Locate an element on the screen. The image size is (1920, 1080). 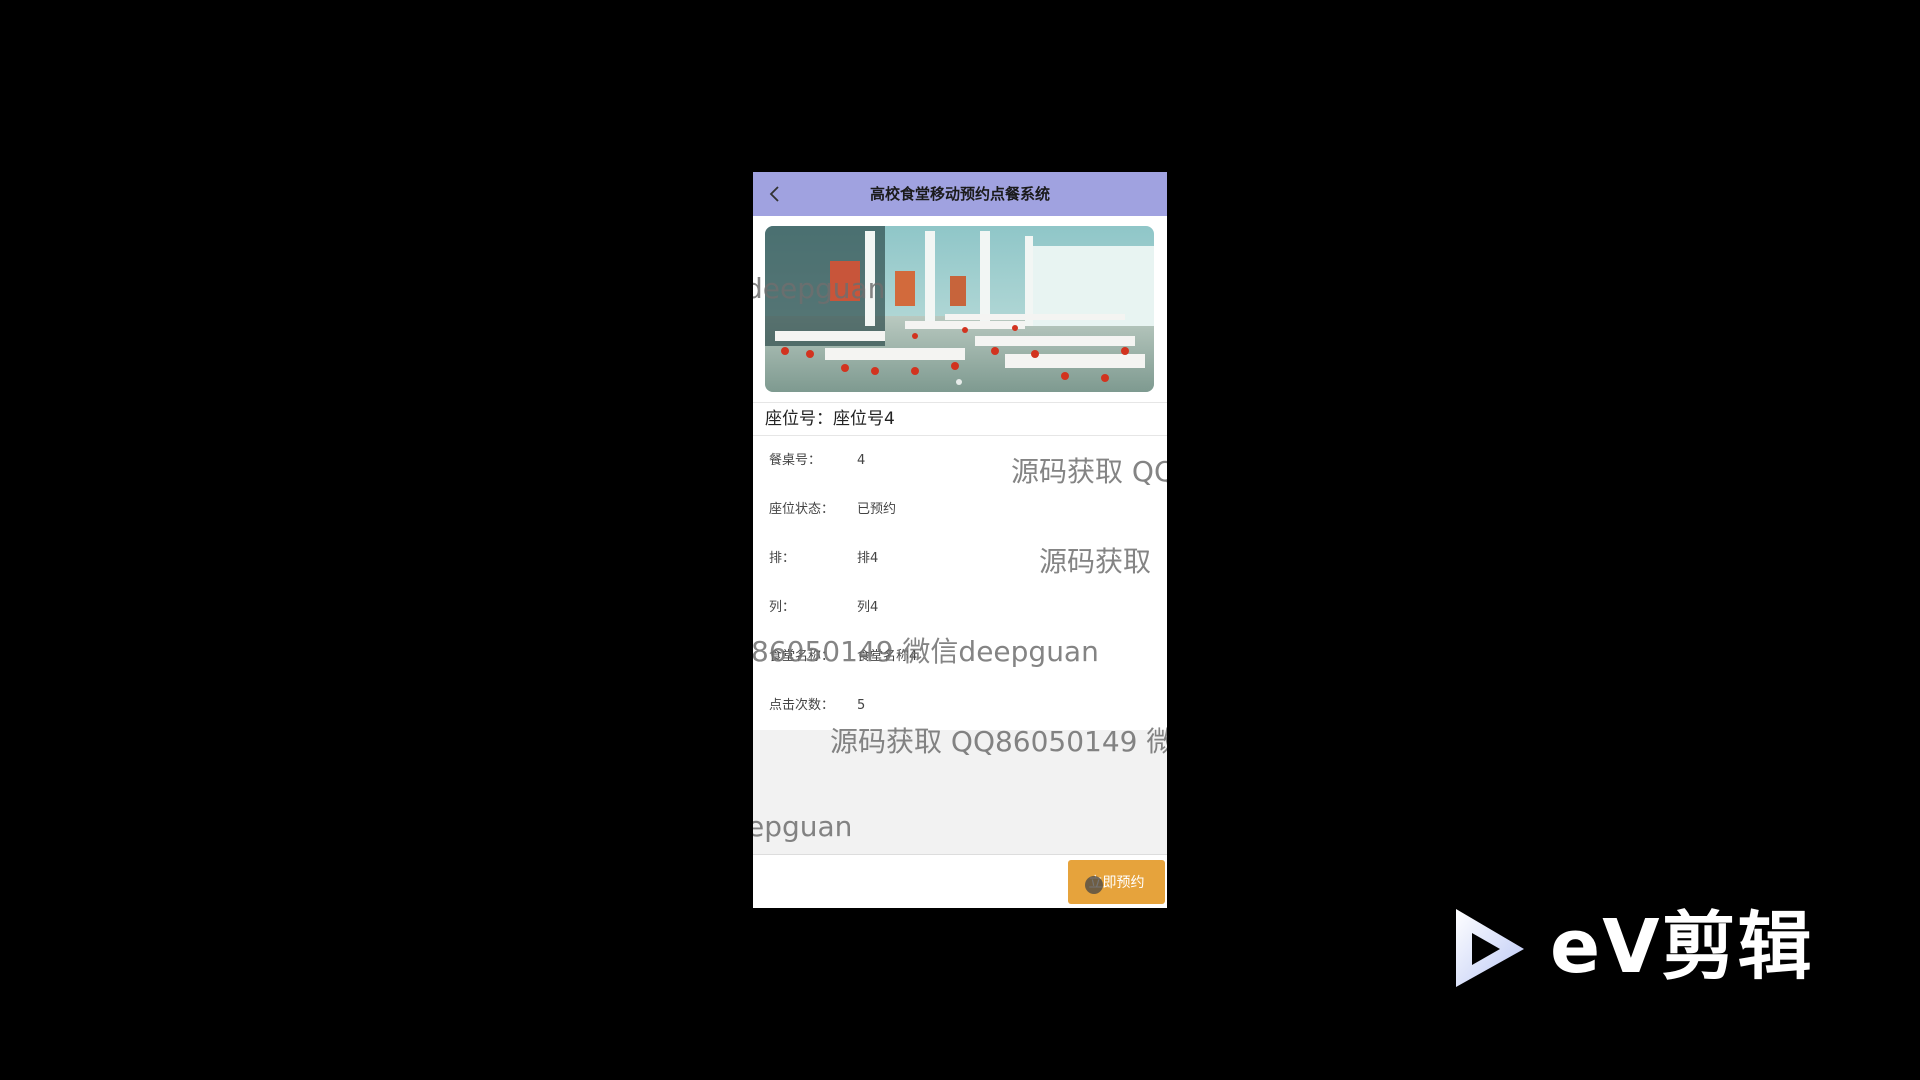
detail-row-row: 排： 排4 is located at coordinates (960, 558).